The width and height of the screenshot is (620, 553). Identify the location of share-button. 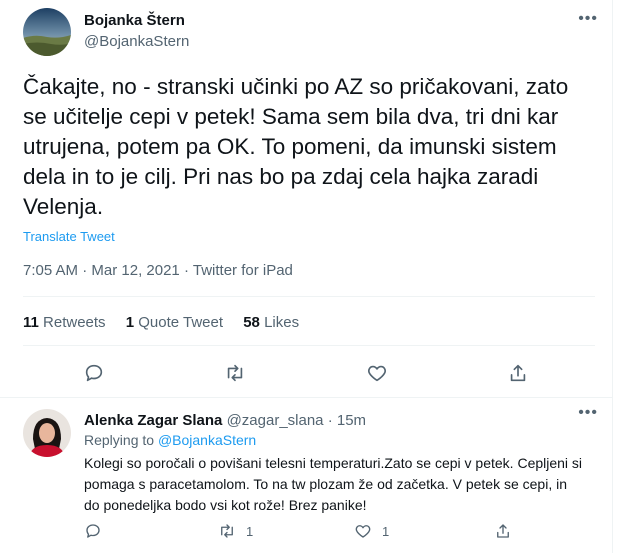
(518, 373).